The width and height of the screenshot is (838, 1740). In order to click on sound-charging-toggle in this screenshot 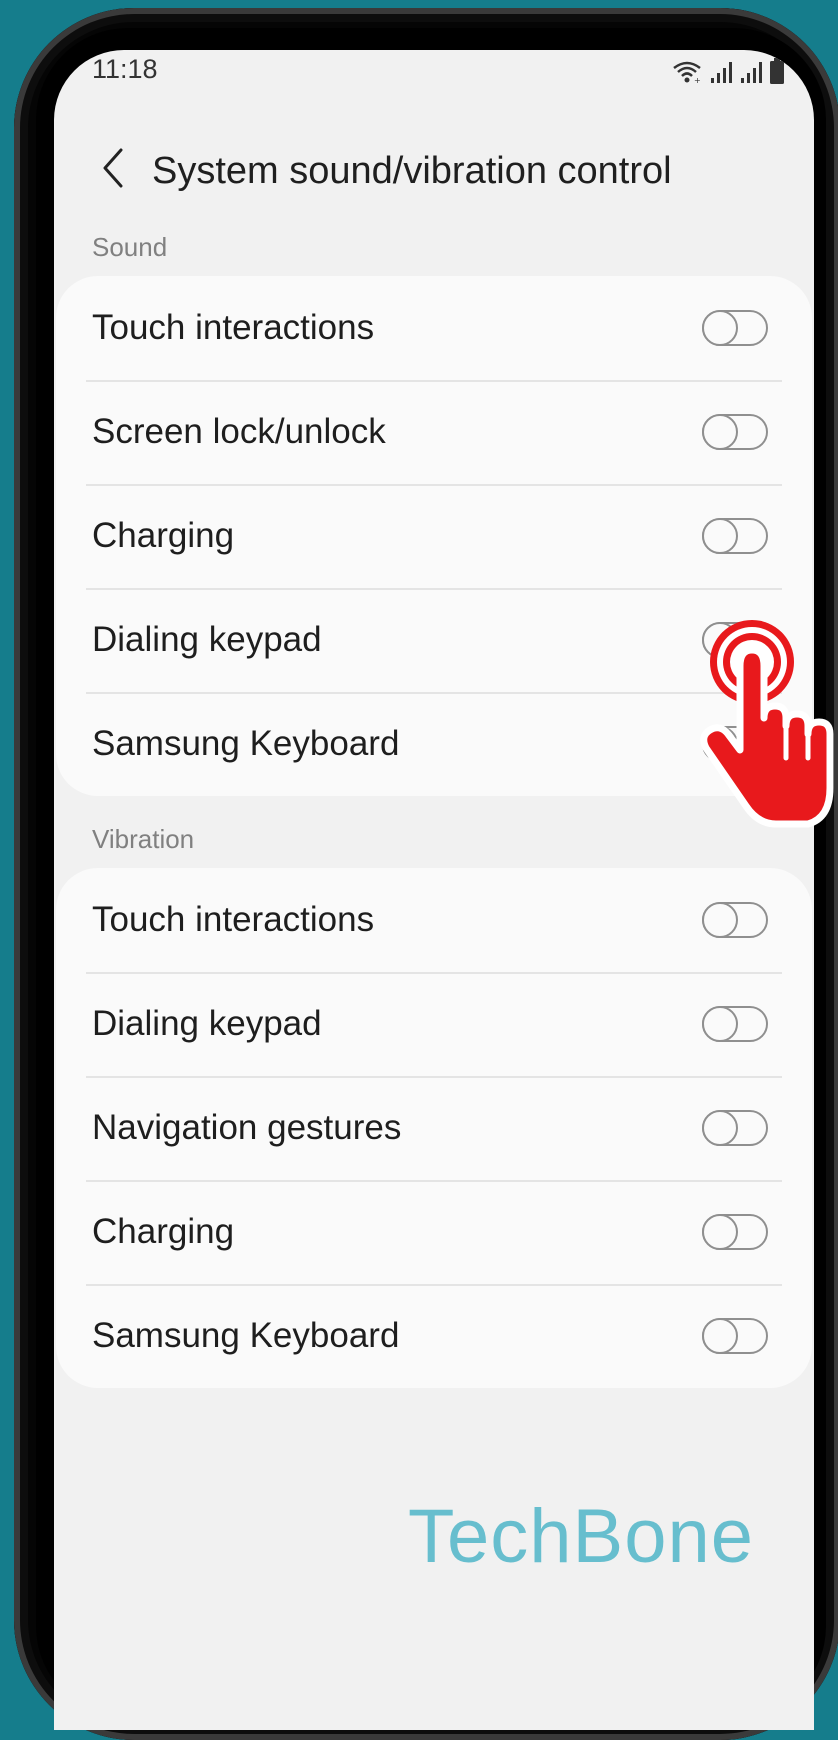, I will do `click(734, 535)`.